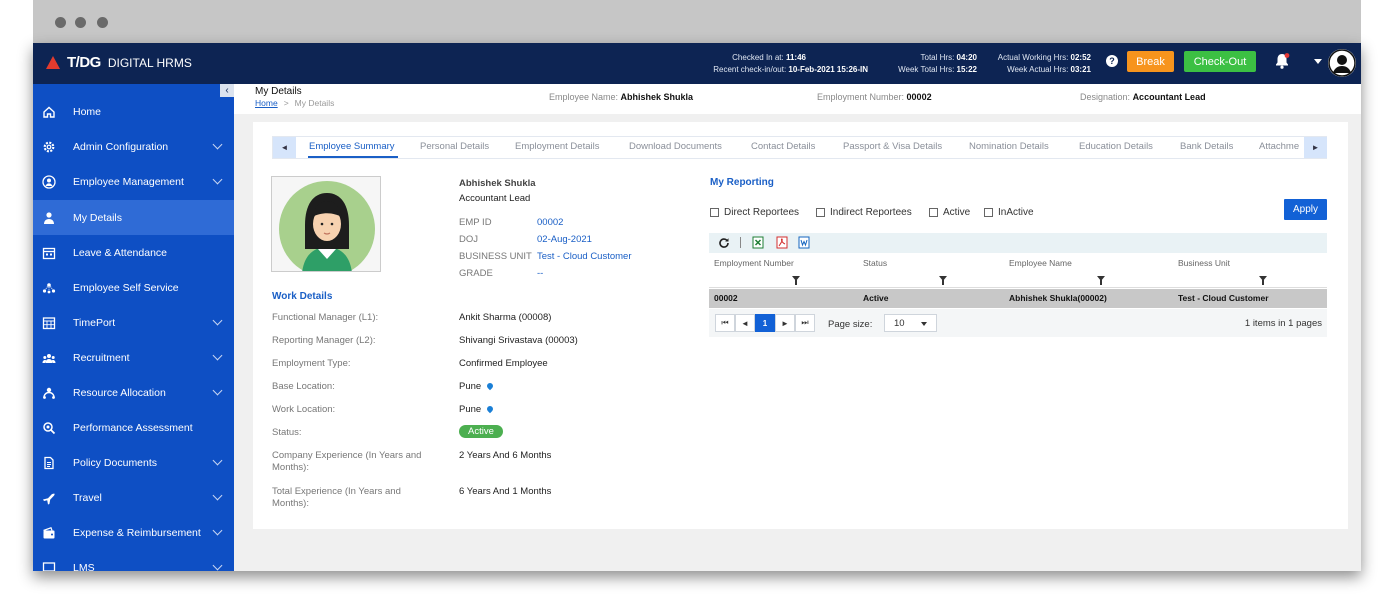  I want to click on help-icon: ?, so click(1112, 61).